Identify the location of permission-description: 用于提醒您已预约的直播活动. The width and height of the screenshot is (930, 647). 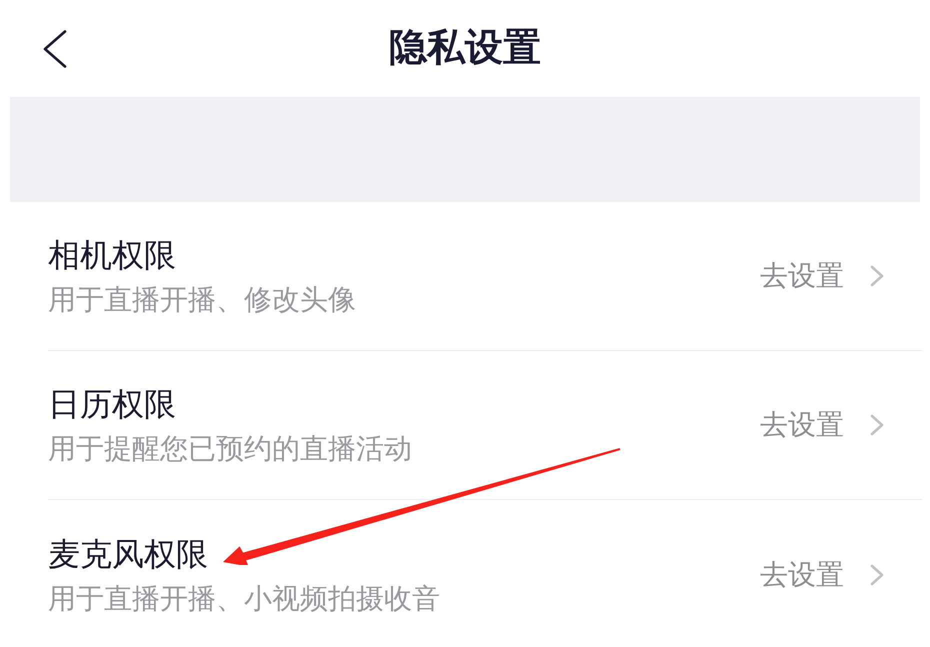
(230, 449).